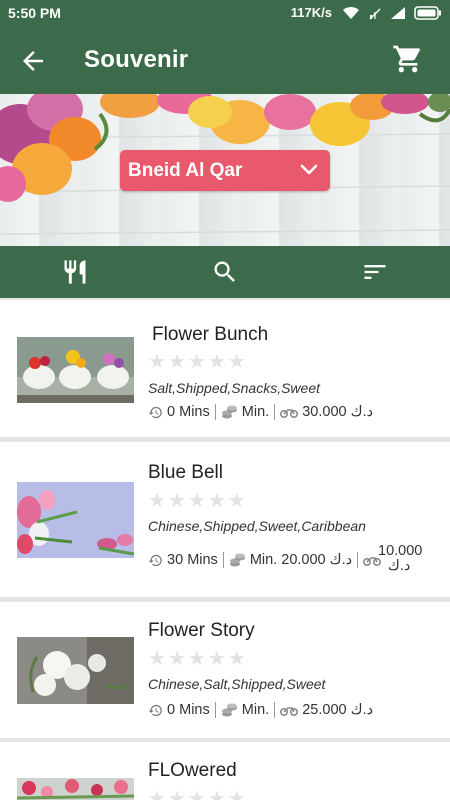 This screenshot has height=800, width=450. I want to click on shop-name: Flower Bunch, so click(210, 334).